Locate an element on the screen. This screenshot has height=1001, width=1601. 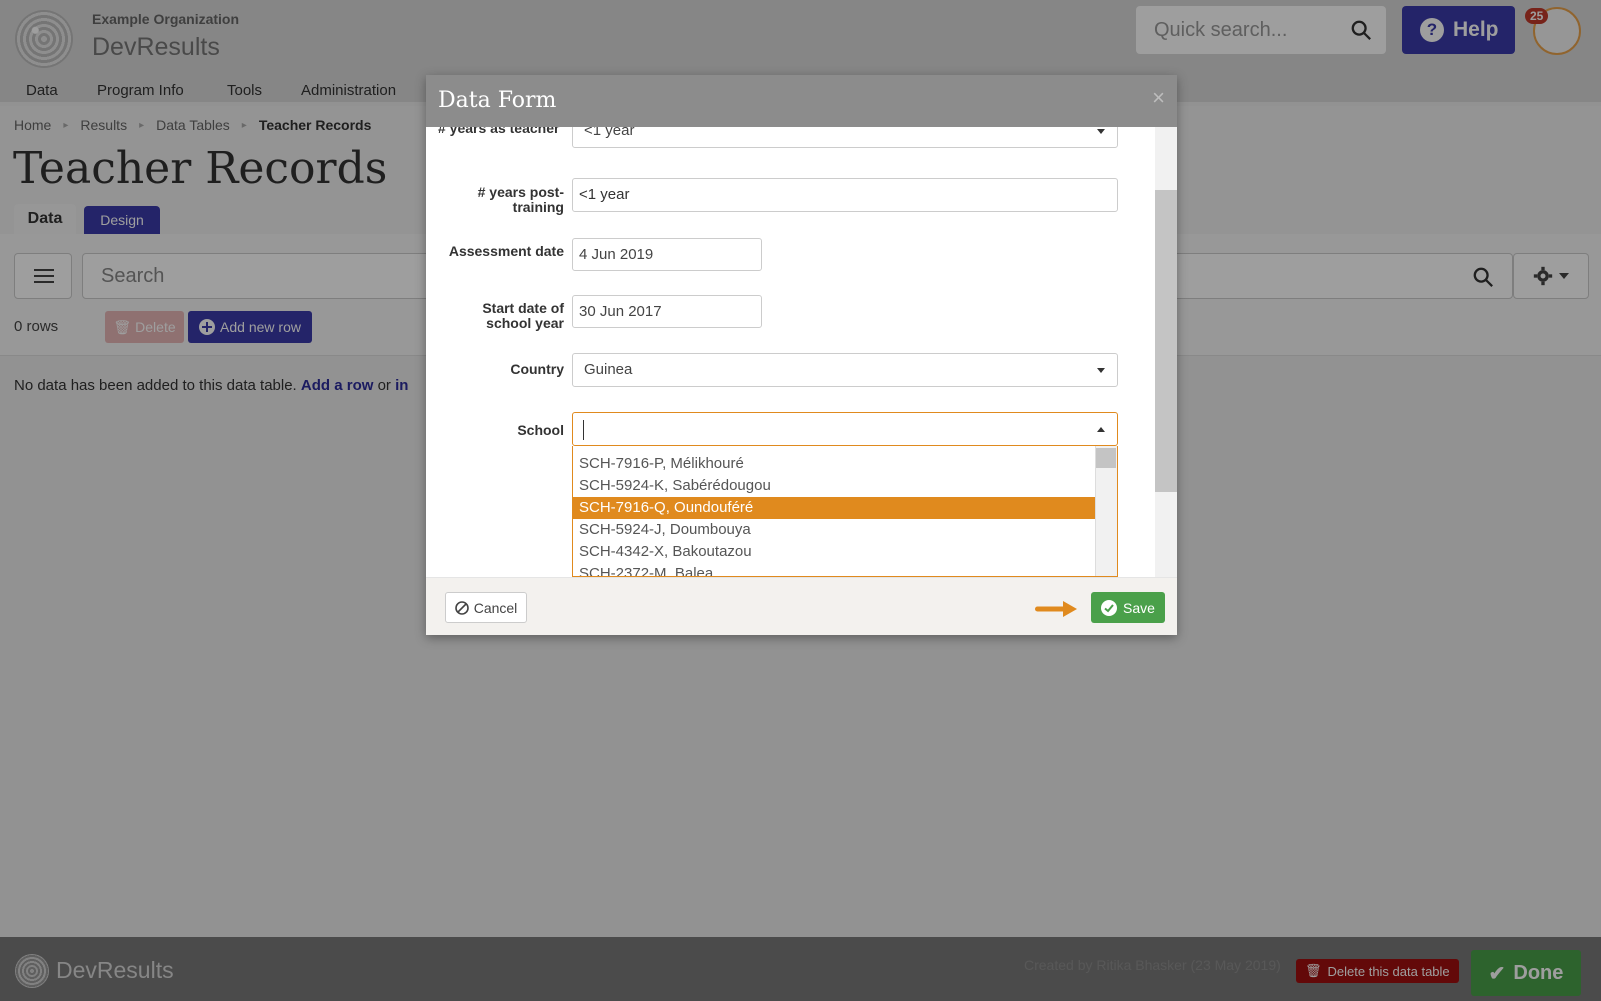
country-select: Guinea is located at coordinates (845, 370).